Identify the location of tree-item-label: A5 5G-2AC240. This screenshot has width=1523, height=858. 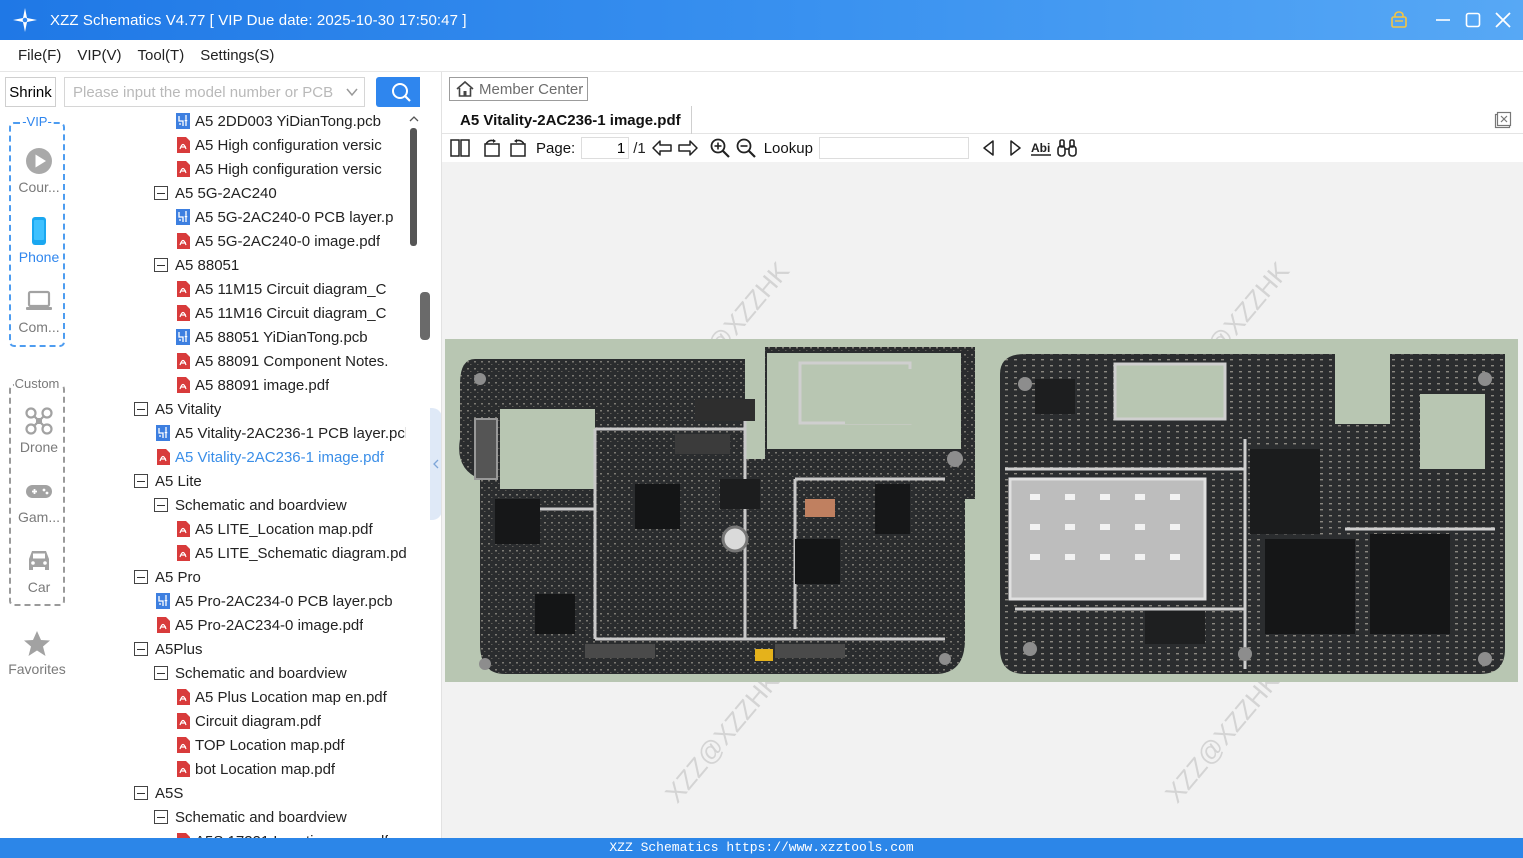
(226, 193).